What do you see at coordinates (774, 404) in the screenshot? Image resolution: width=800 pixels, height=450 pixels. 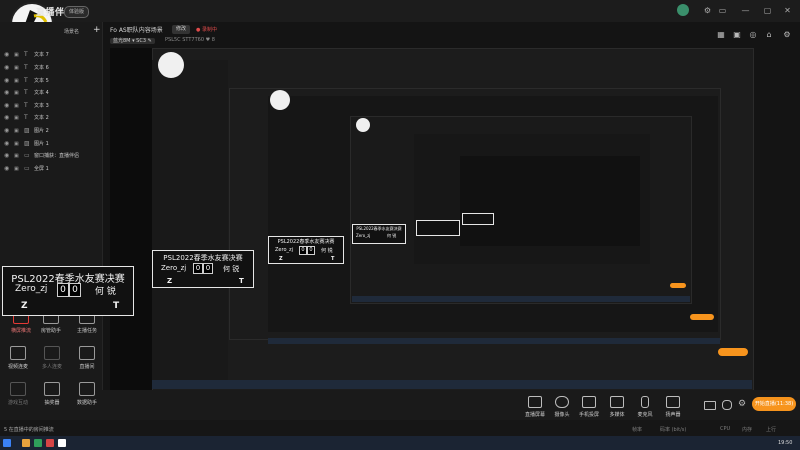 I see `go-live-button: 开始直播(11:38)` at bounding box center [774, 404].